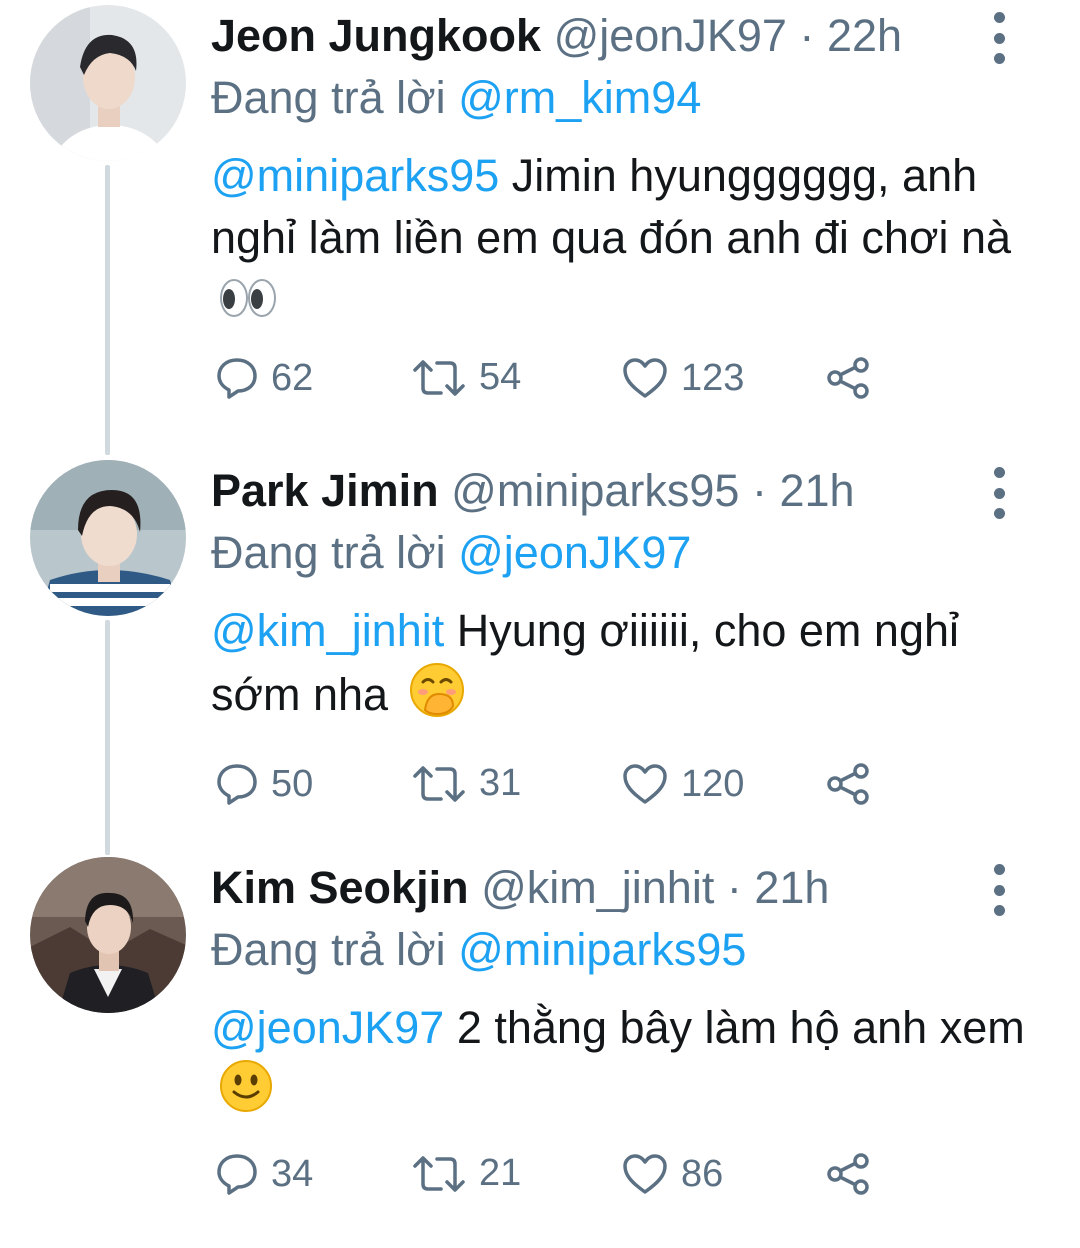  I want to click on retweet-button: 31, so click(466, 783).